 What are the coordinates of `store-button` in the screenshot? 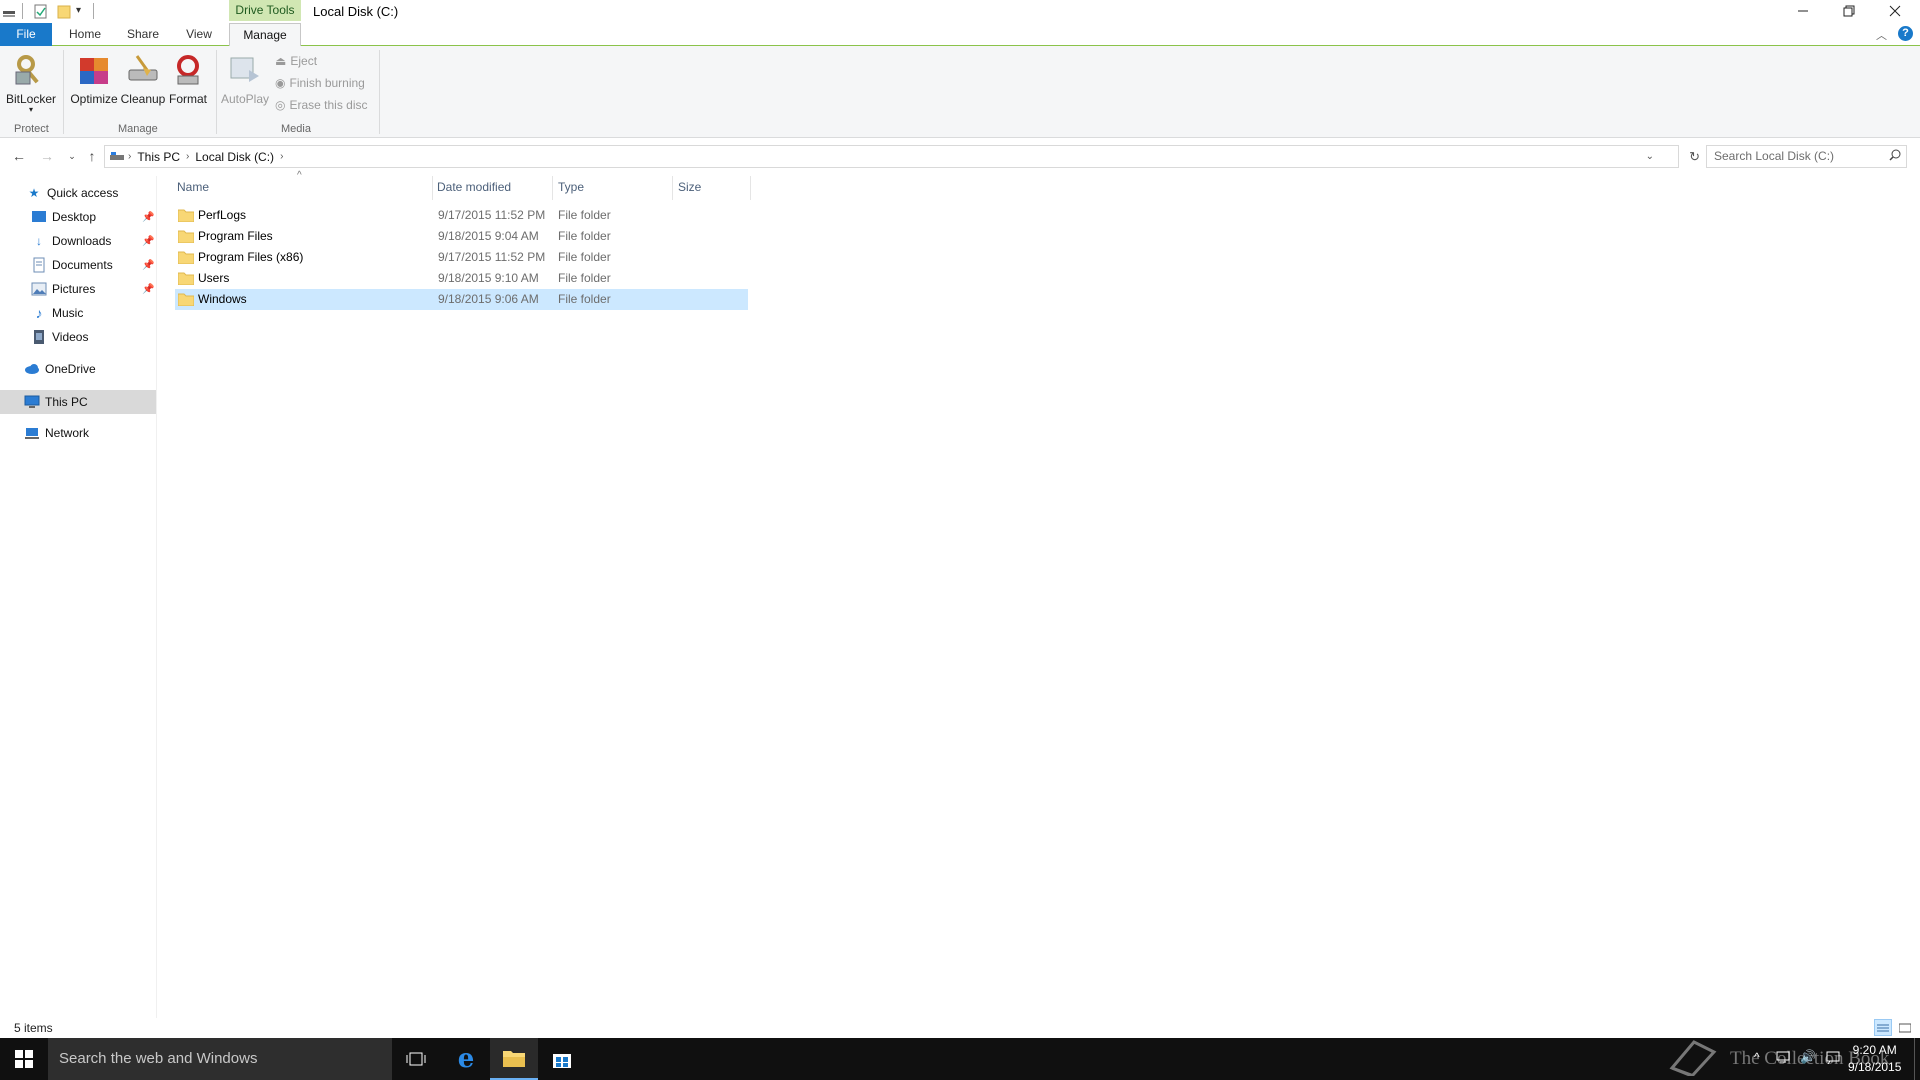 It's located at (562, 1059).